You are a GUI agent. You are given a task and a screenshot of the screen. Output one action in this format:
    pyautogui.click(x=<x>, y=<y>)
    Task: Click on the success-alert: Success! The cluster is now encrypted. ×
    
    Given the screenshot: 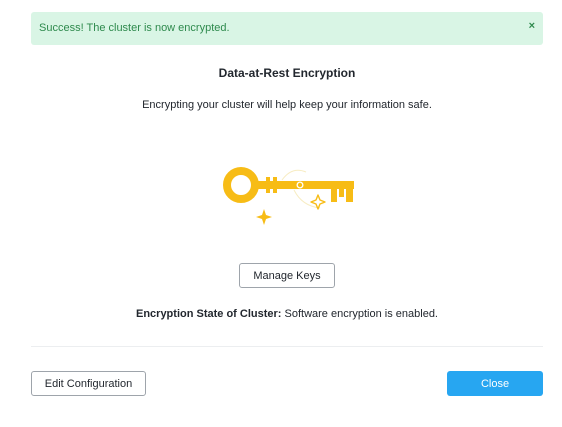 What is the action you would take?
    pyautogui.click(x=287, y=28)
    